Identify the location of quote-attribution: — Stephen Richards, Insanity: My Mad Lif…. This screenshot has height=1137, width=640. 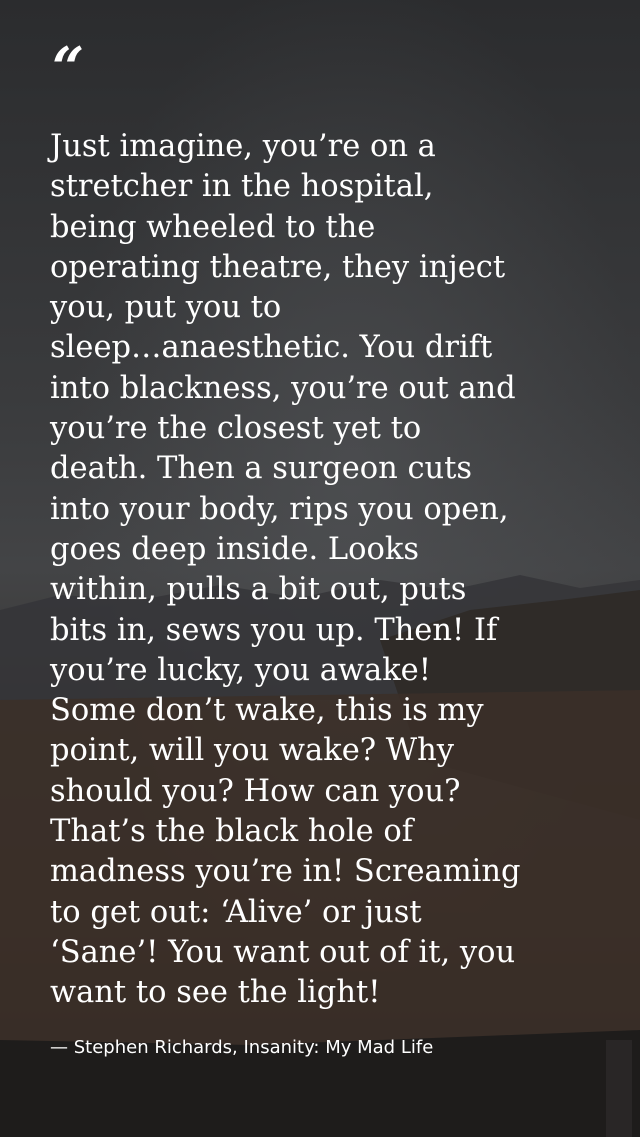
(242, 1047).